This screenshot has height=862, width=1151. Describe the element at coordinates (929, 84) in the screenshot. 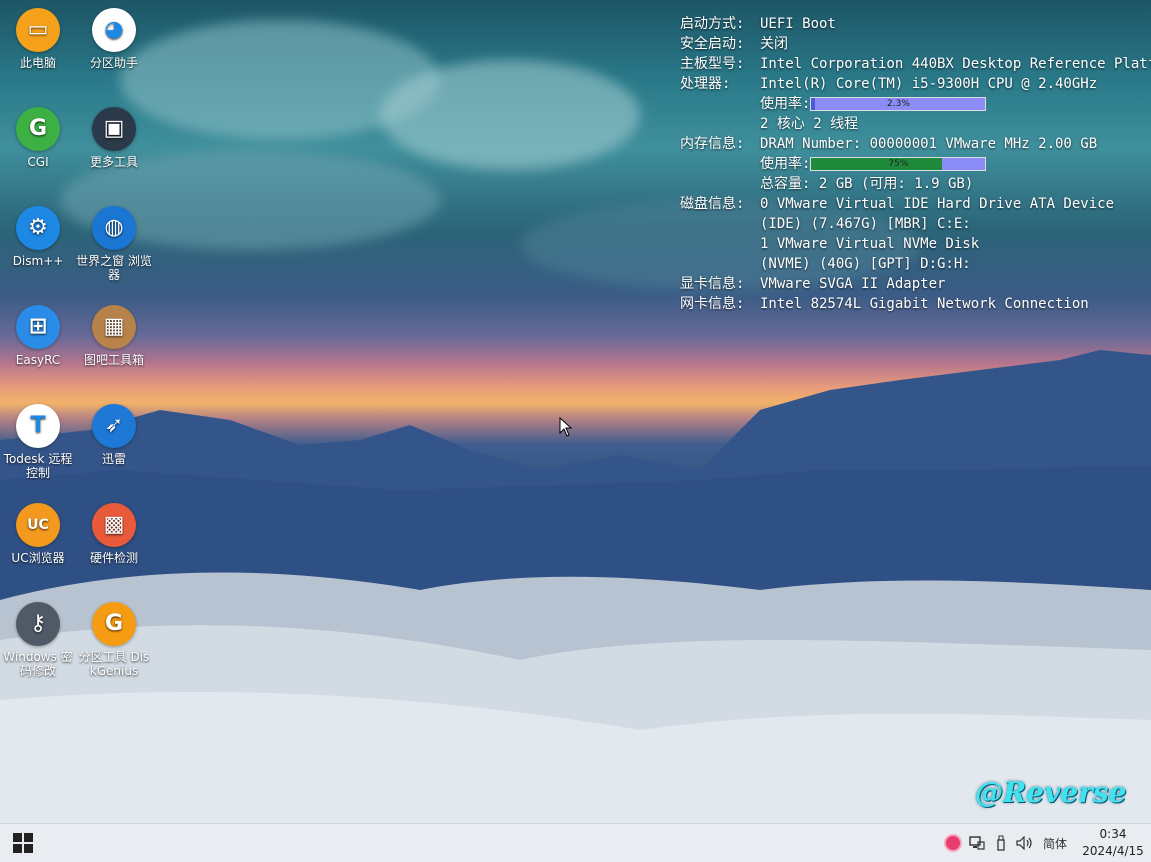

I see `cpu-value: Intel(R) Core(TM) i5-9300H CPU @ 2.40GHz` at that location.